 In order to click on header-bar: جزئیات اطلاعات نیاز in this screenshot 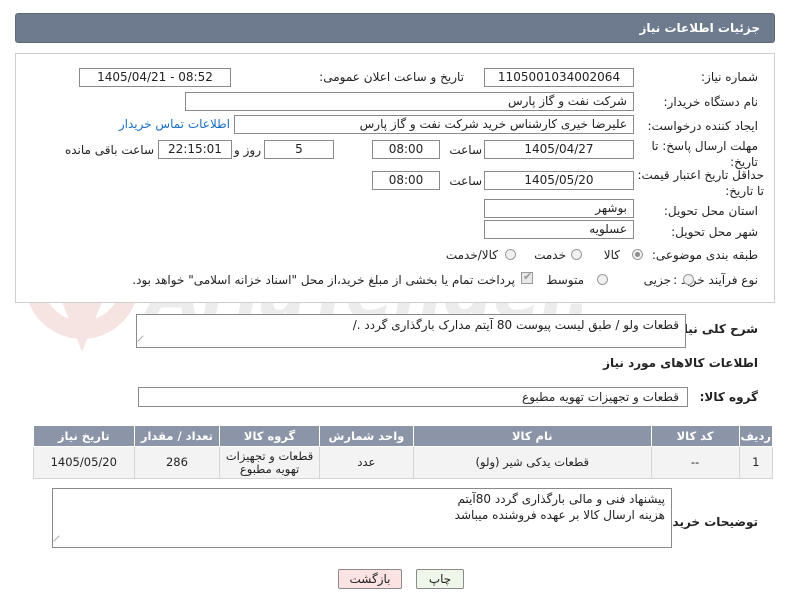, I will do `click(395, 28)`.